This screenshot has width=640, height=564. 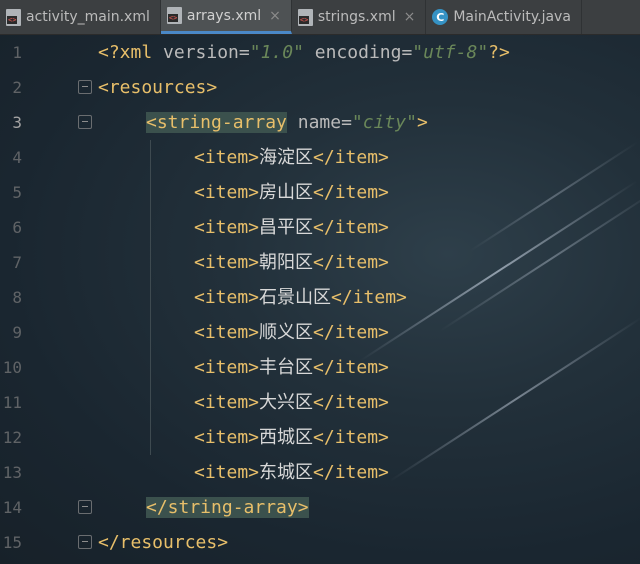 What do you see at coordinates (291, 192) in the screenshot?
I see `code-line-item: <item>房山区</item>` at bounding box center [291, 192].